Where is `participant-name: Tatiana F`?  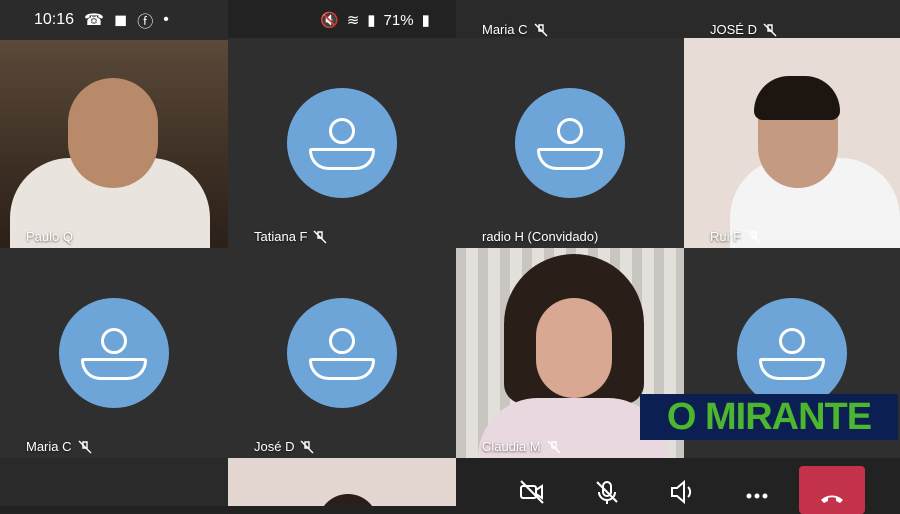 participant-name: Tatiana F is located at coordinates (290, 236).